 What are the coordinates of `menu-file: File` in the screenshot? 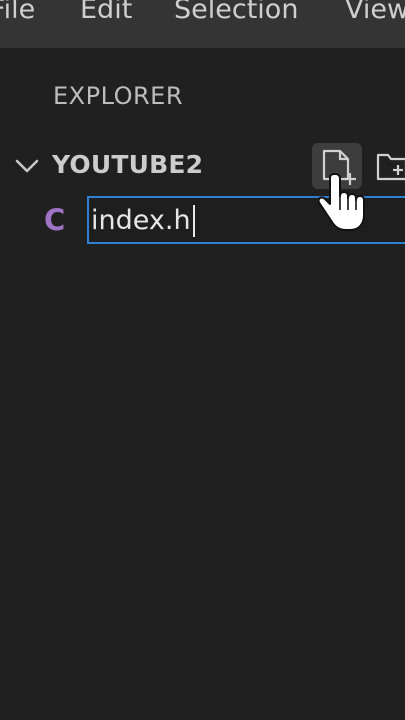 It's located at (17, 15).